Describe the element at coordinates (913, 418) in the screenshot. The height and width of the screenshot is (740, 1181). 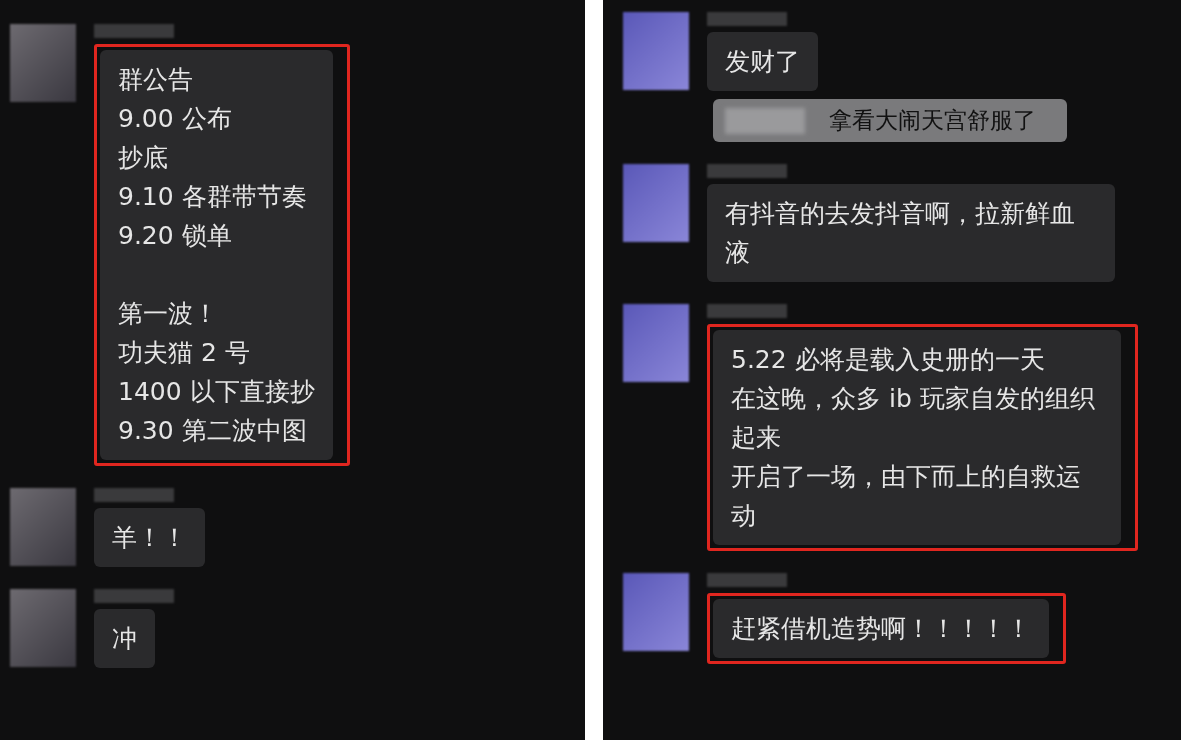
I see `message-line: 在这晚，众多 ib 玩家自发的组织起来` at that location.